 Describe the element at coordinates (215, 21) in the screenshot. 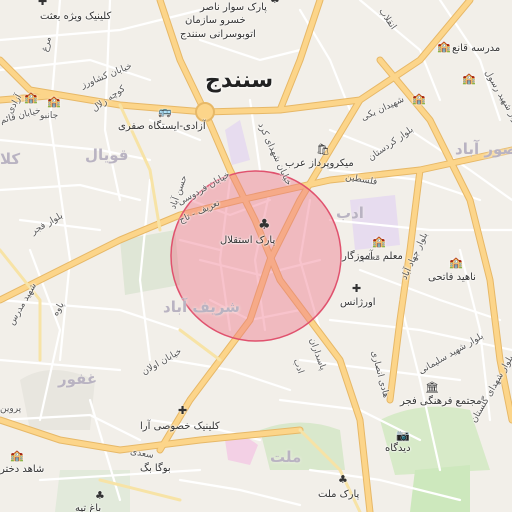

I see `poi-khosrow: خسرو سازمان` at that location.